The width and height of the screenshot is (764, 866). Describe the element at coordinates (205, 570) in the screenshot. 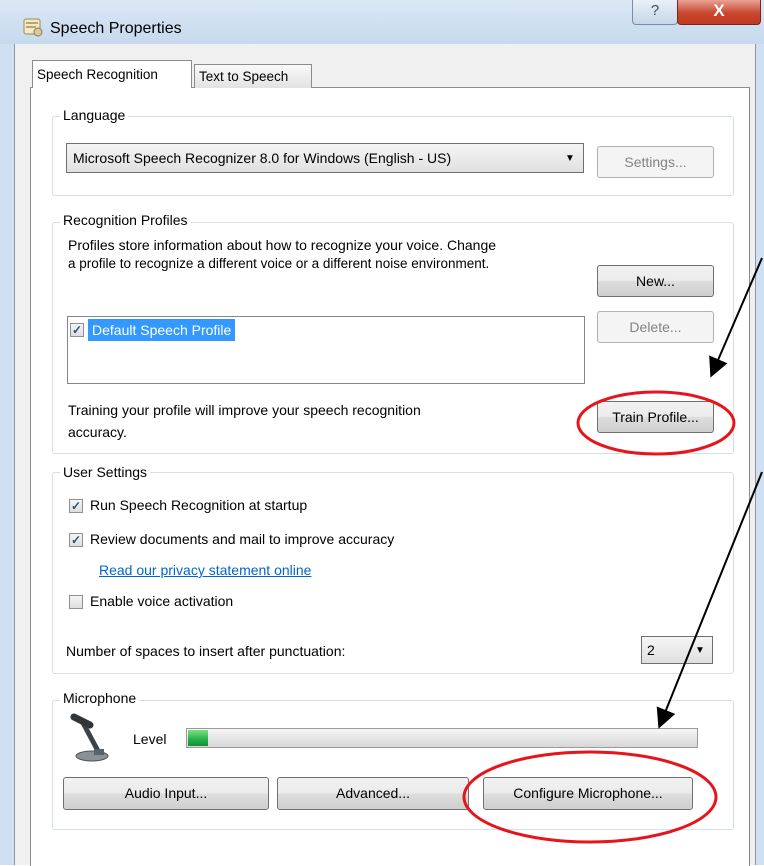

I see `privacy-statement-link: Read our privacy statement online` at that location.